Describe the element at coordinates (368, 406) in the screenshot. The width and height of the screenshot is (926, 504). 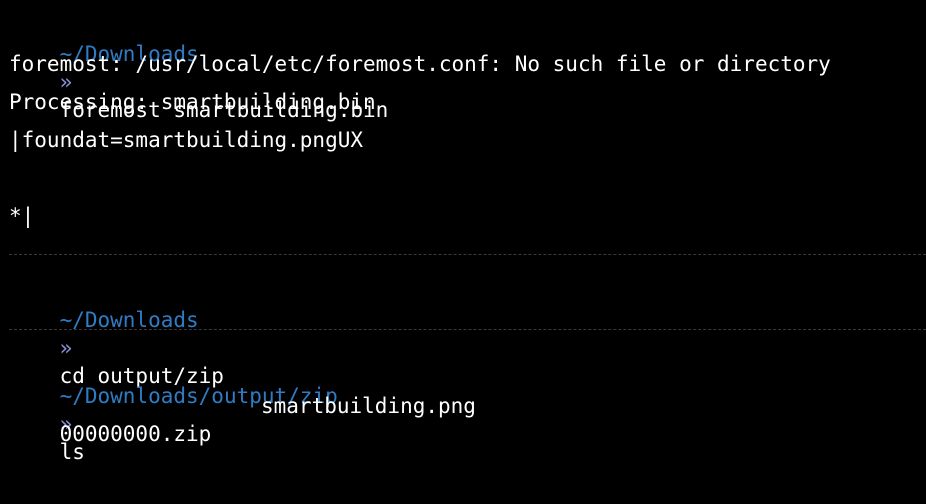
I see `file-entry-png: smartbuilding.png` at that location.